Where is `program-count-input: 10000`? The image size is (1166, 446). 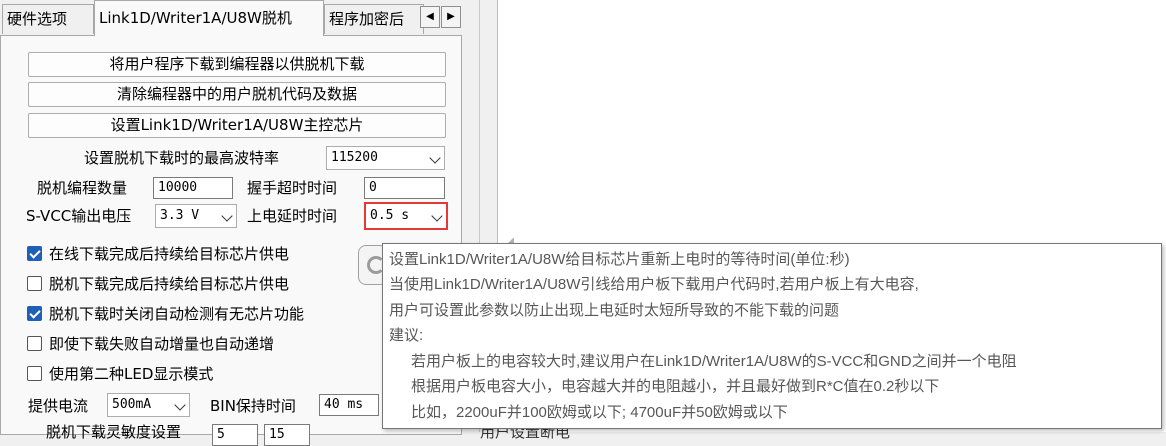
program-count-input: 10000 is located at coordinates (193, 188).